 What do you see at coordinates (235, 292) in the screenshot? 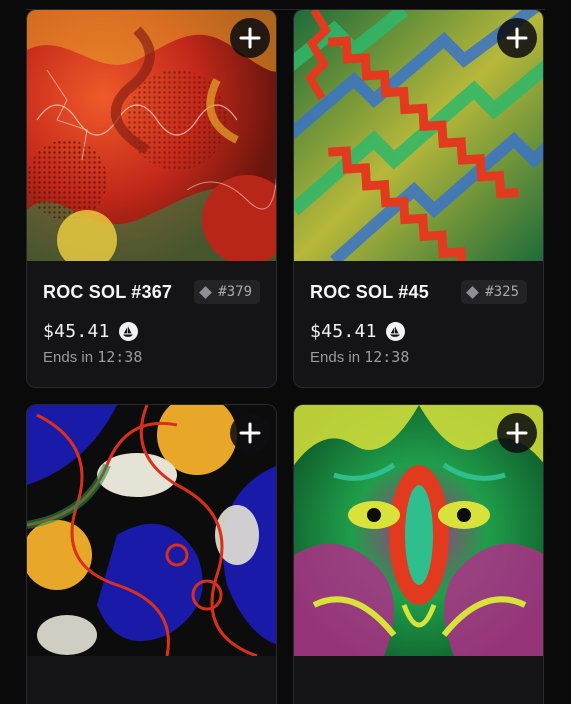
I see `rarity-rank: #379` at bounding box center [235, 292].